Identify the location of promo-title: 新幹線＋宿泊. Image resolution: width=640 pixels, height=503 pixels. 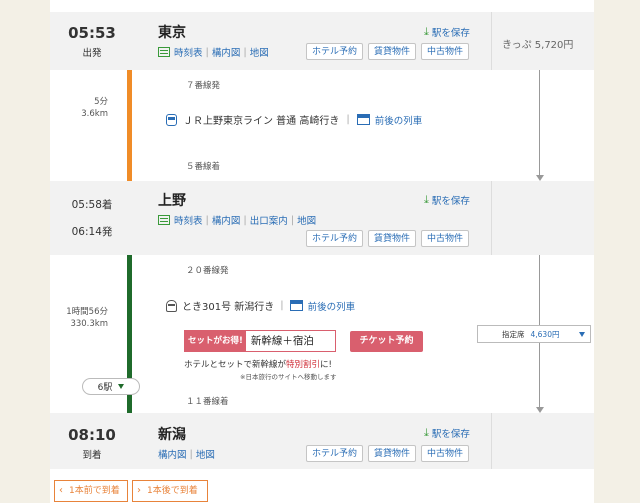
(282, 341).